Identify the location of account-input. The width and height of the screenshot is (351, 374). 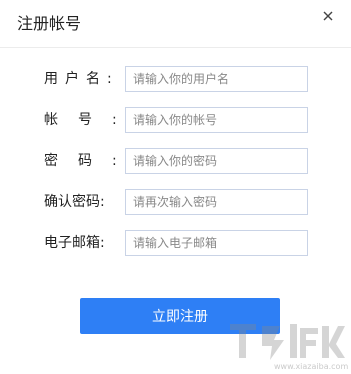
(216, 120).